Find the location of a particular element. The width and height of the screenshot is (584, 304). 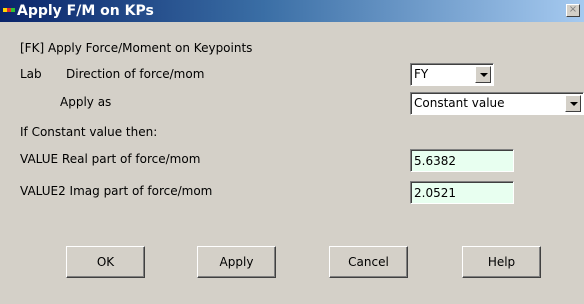

cancel-button: Cancel is located at coordinates (368, 262).